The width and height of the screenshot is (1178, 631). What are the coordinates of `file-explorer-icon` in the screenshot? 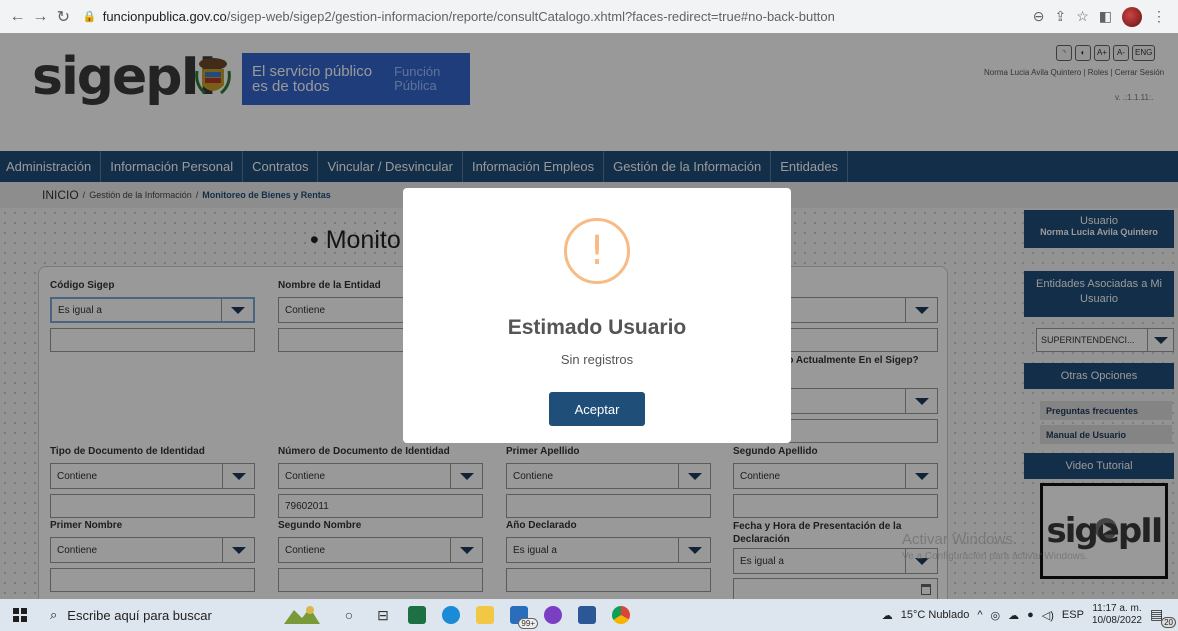 It's located at (485, 615).